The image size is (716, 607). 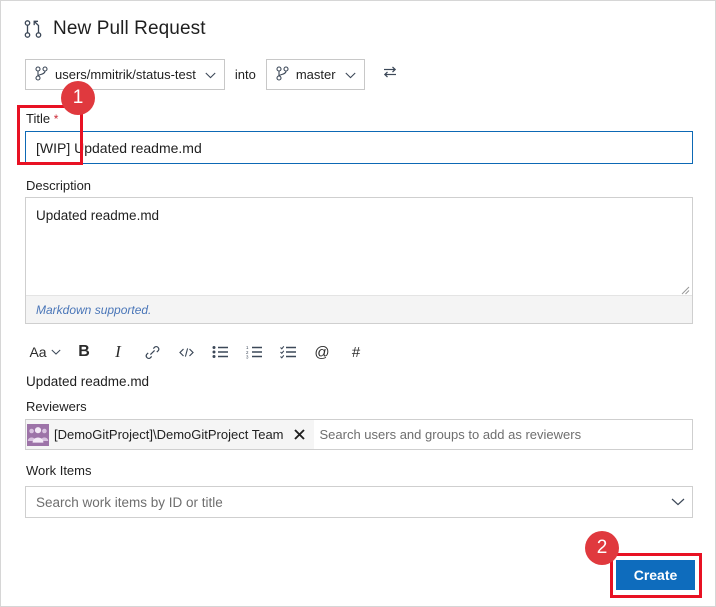 What do you see at coordinates (84, 352) in the screenshot?
I see `bold-button: B` at bounding box center [84, 352].